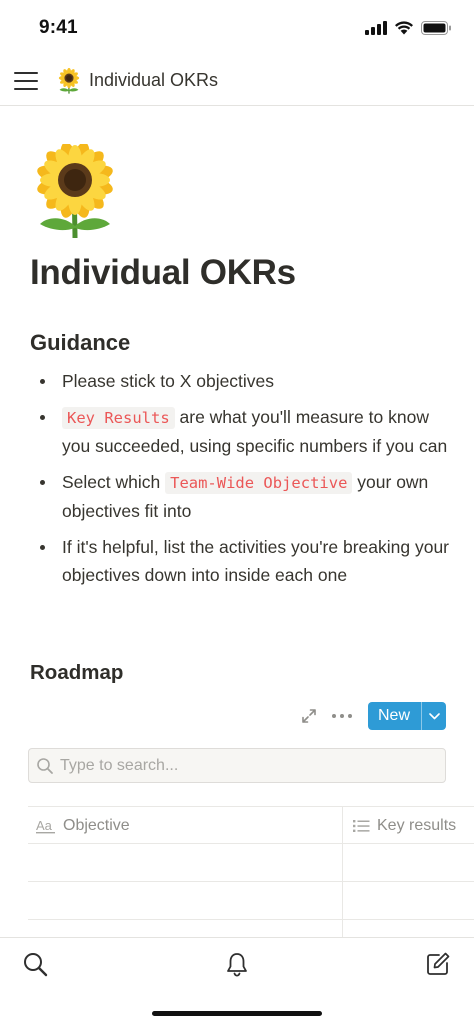 This screenshot has width=474, height=1026. Describe the element at coordinates (361, 826) in the screenshot. I see `list-property-icon` at that location.